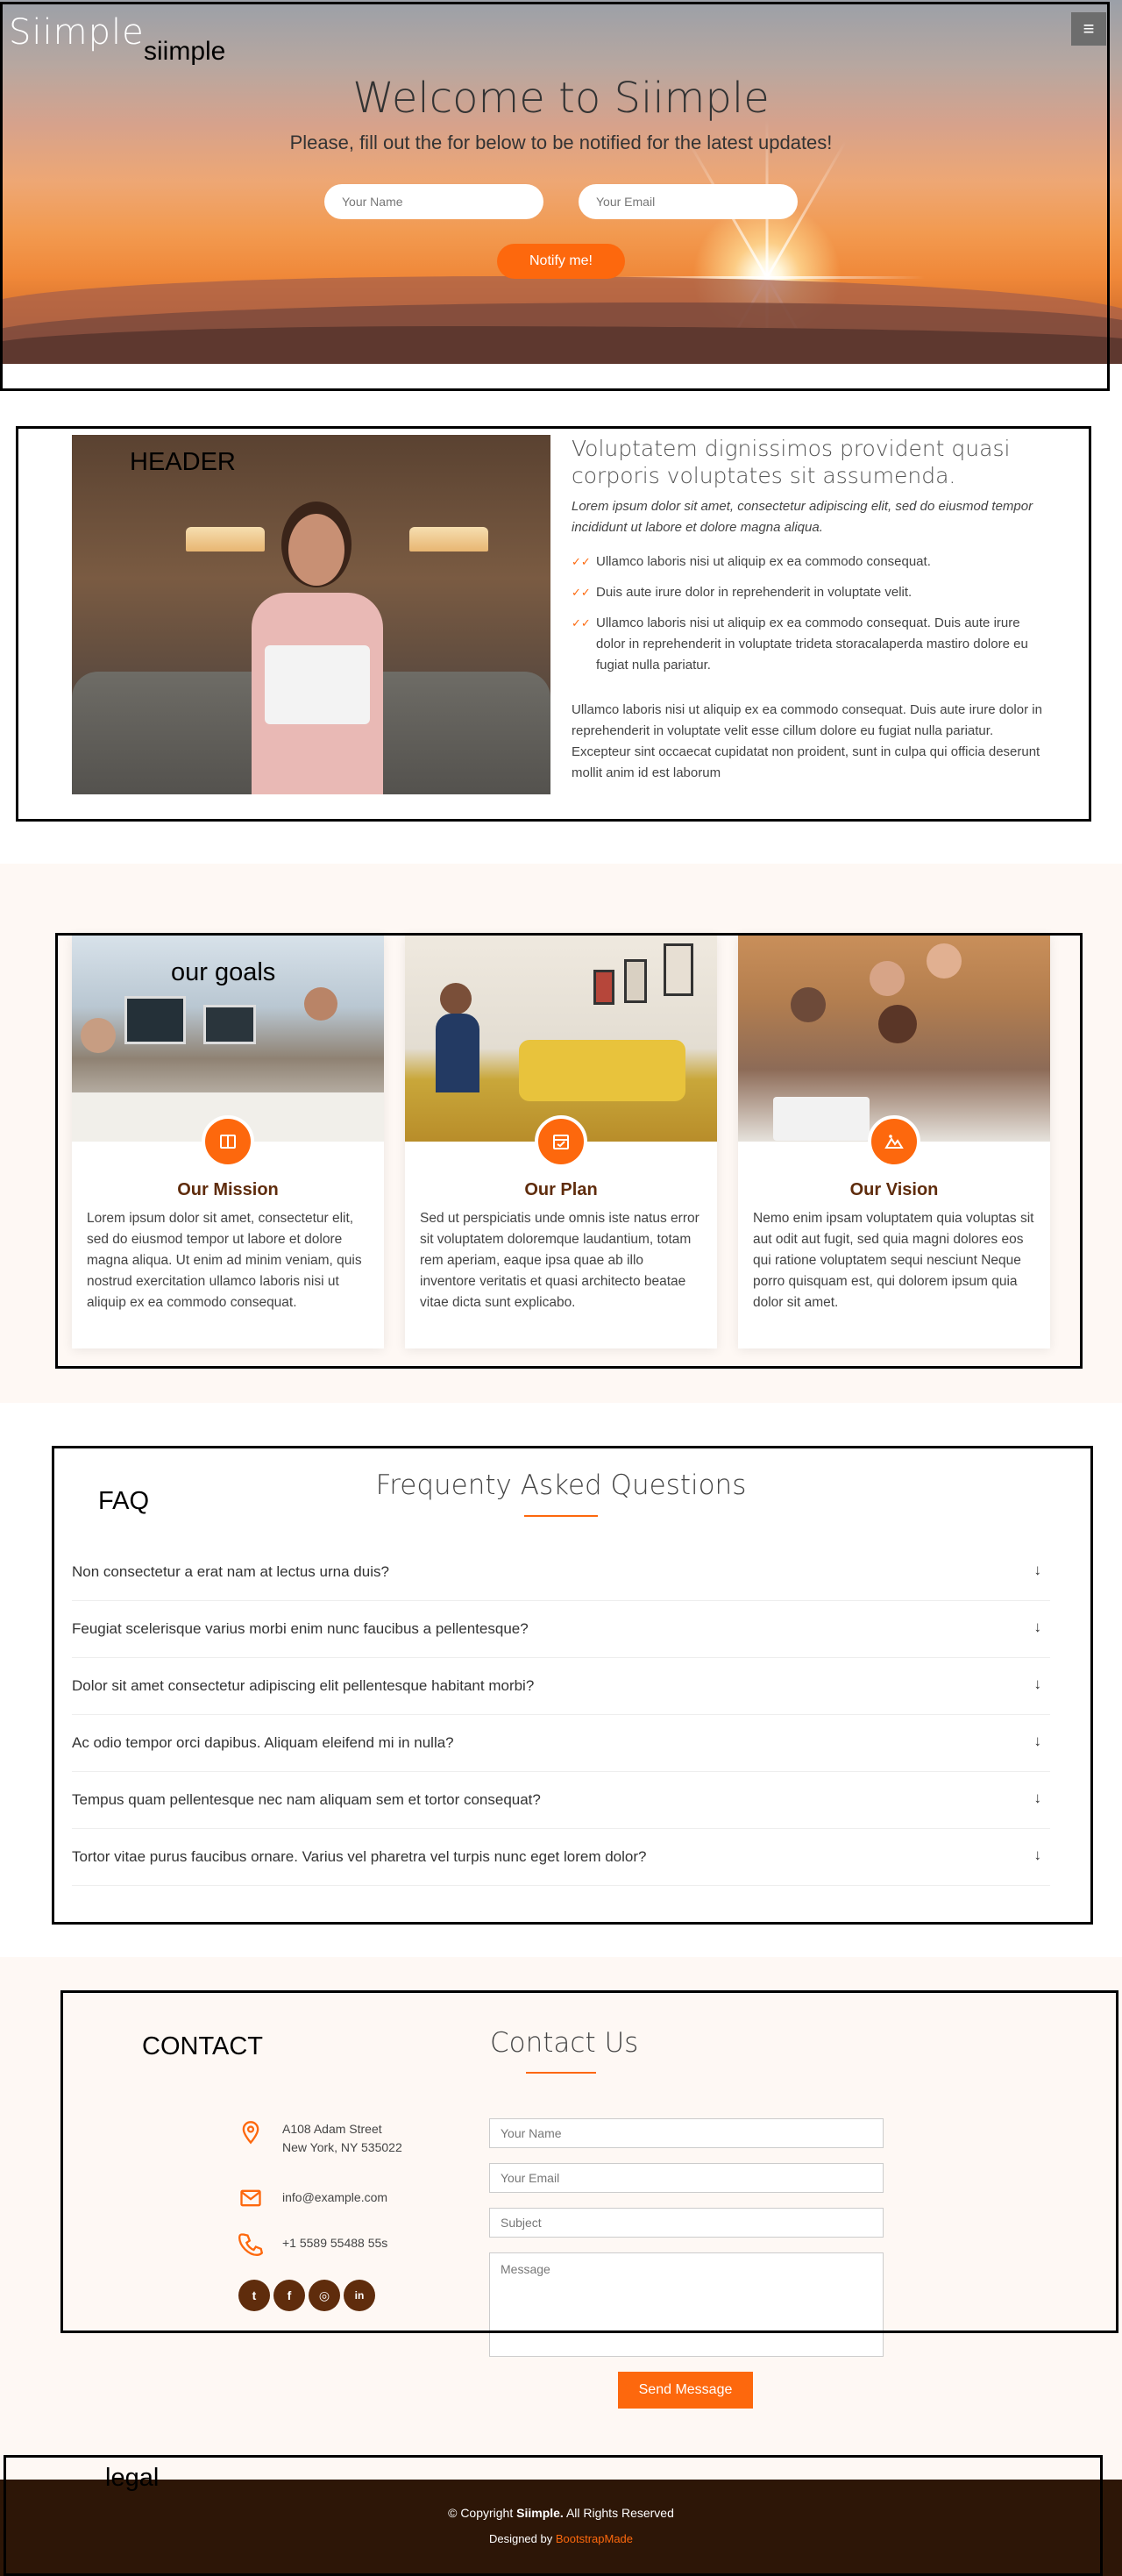 This screenshot has width=1122, height=2576. What do you see at coordinates (554, 624) in the screenshot?
I see `annotation-box-header` at bounding box center [554, 624].